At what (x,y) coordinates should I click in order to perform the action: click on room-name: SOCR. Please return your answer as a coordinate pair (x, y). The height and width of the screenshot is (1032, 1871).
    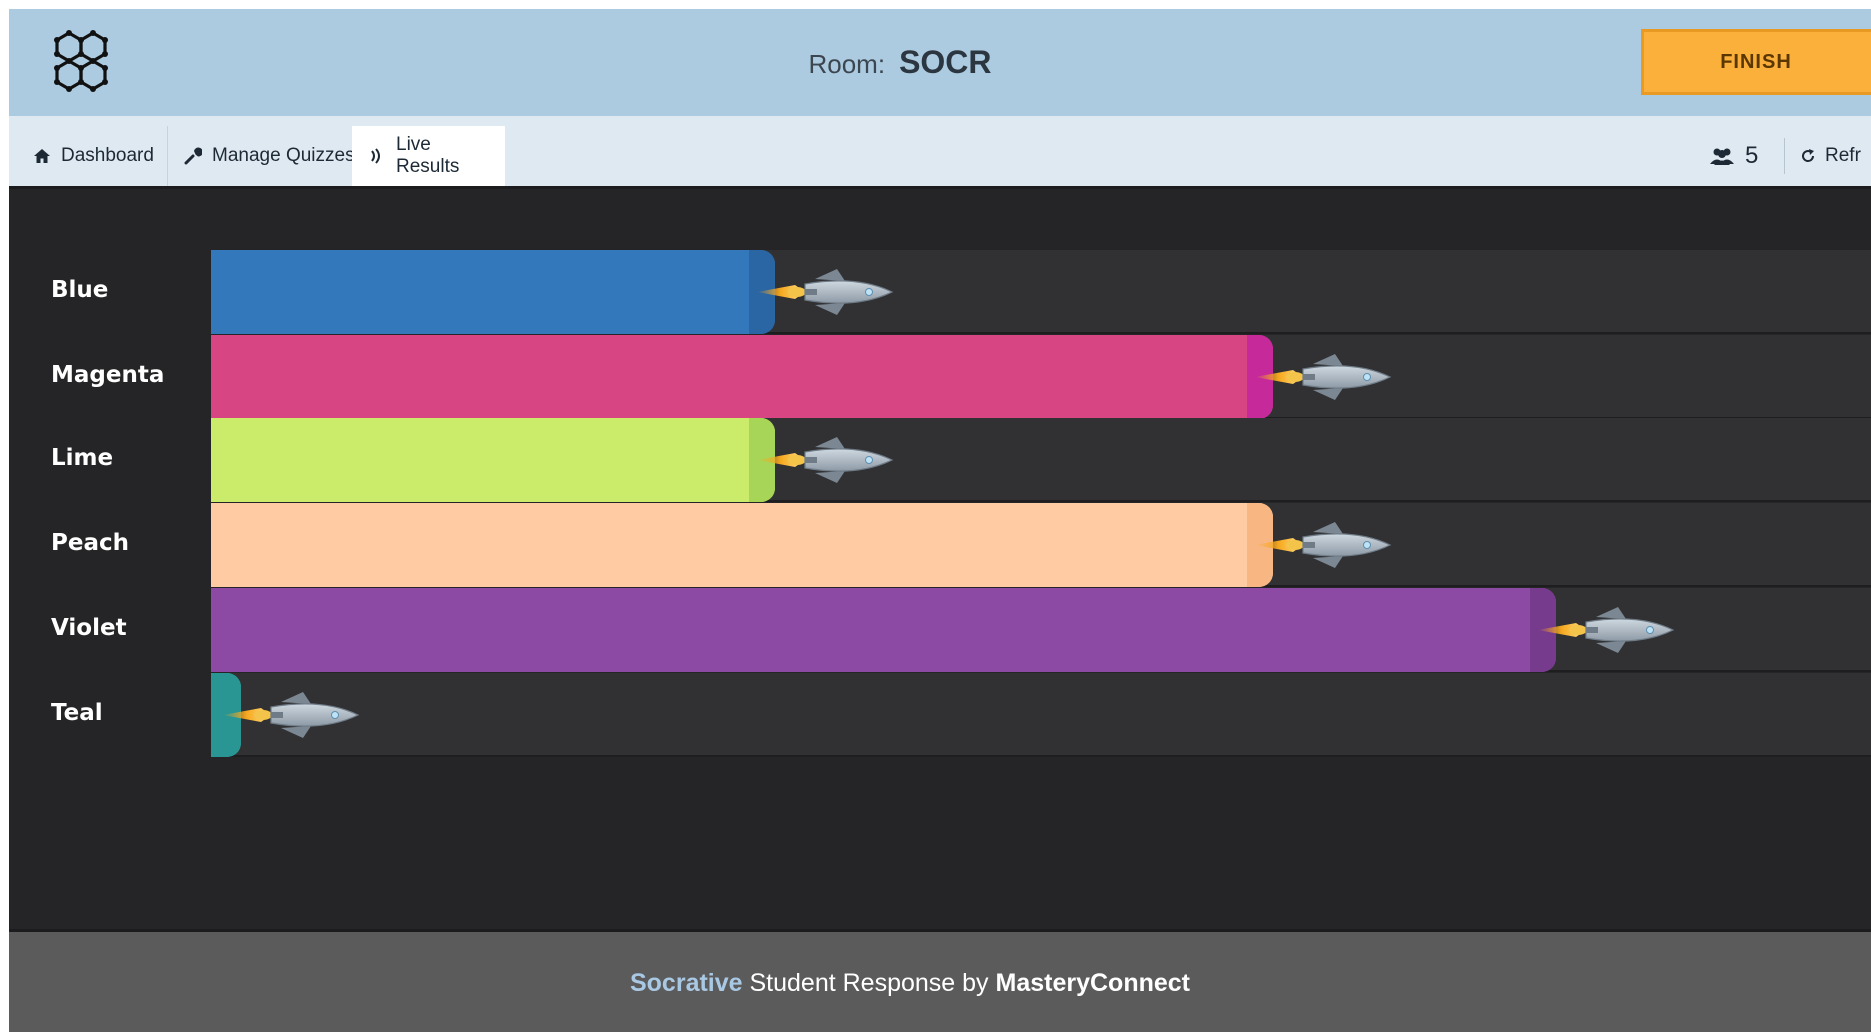
    Looking at the image, I should click on (945, 62).